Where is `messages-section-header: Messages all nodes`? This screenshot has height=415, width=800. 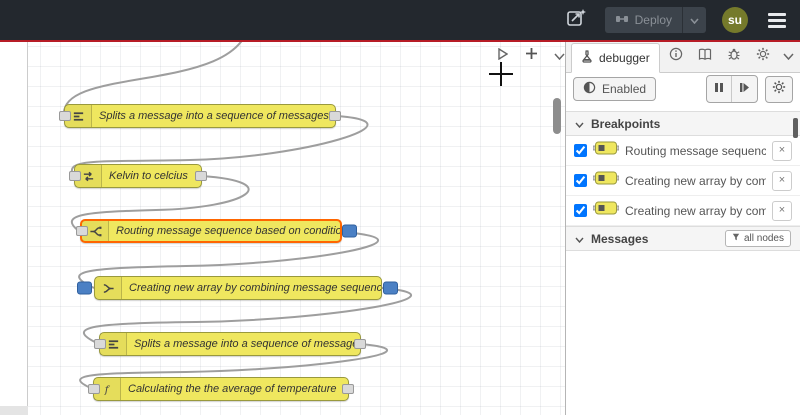
messages-section-header: Messages all nodes is located at coordinates (683, 238).